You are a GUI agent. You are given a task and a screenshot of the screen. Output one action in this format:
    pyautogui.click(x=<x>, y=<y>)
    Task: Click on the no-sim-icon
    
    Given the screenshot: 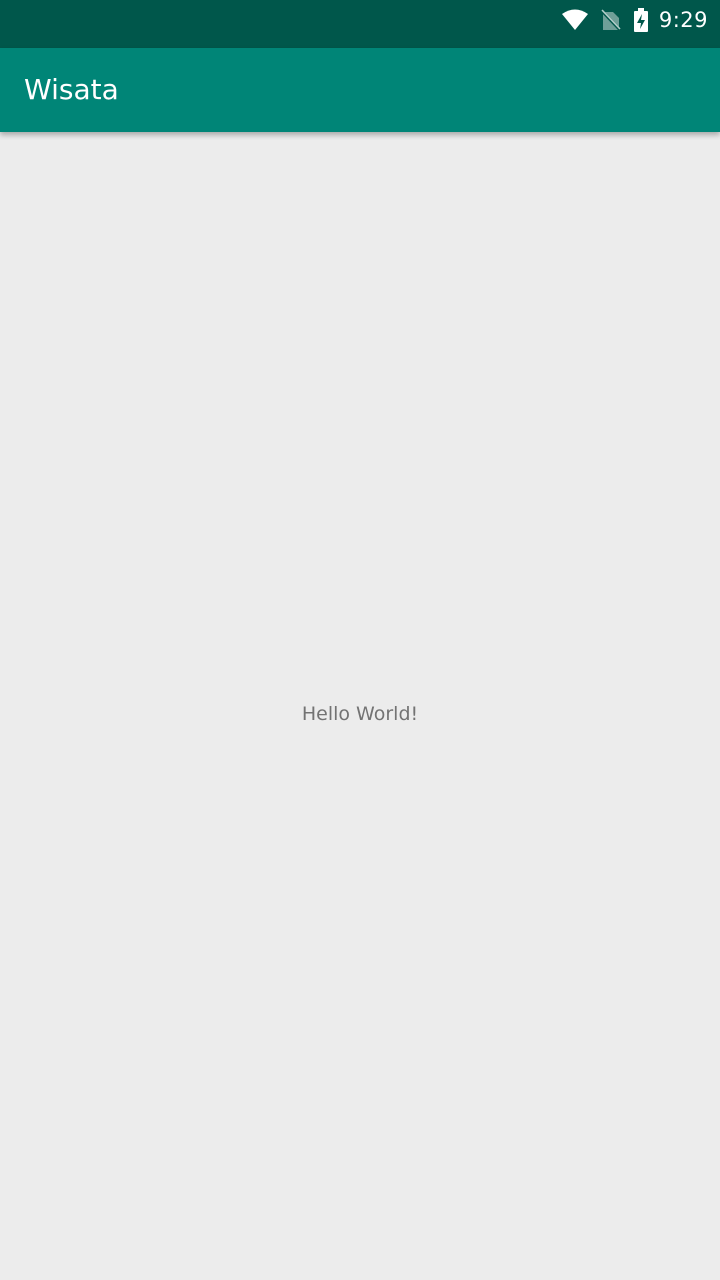 What is the action you would take?
    pyautogui.click(x=610, y=20)
    